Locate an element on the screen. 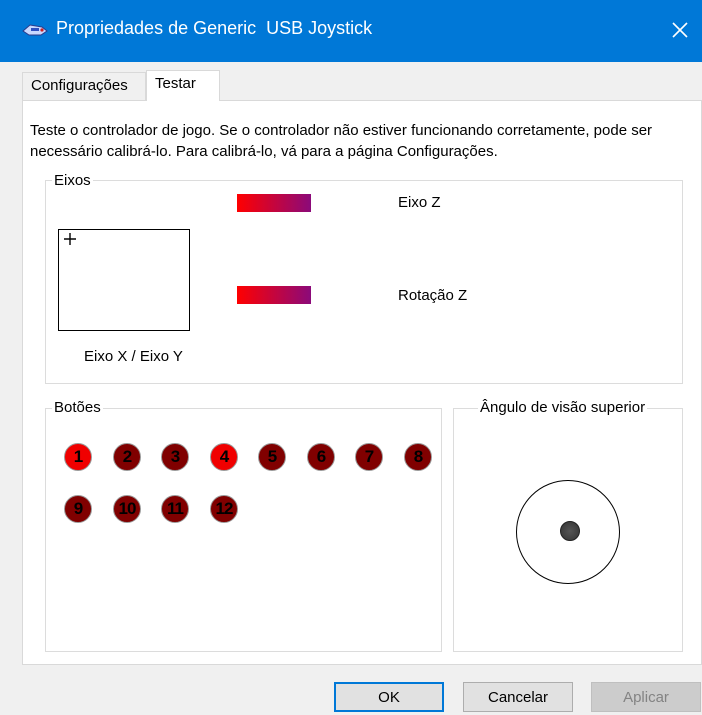  pov-indicator is located at coordinates (570, 531).